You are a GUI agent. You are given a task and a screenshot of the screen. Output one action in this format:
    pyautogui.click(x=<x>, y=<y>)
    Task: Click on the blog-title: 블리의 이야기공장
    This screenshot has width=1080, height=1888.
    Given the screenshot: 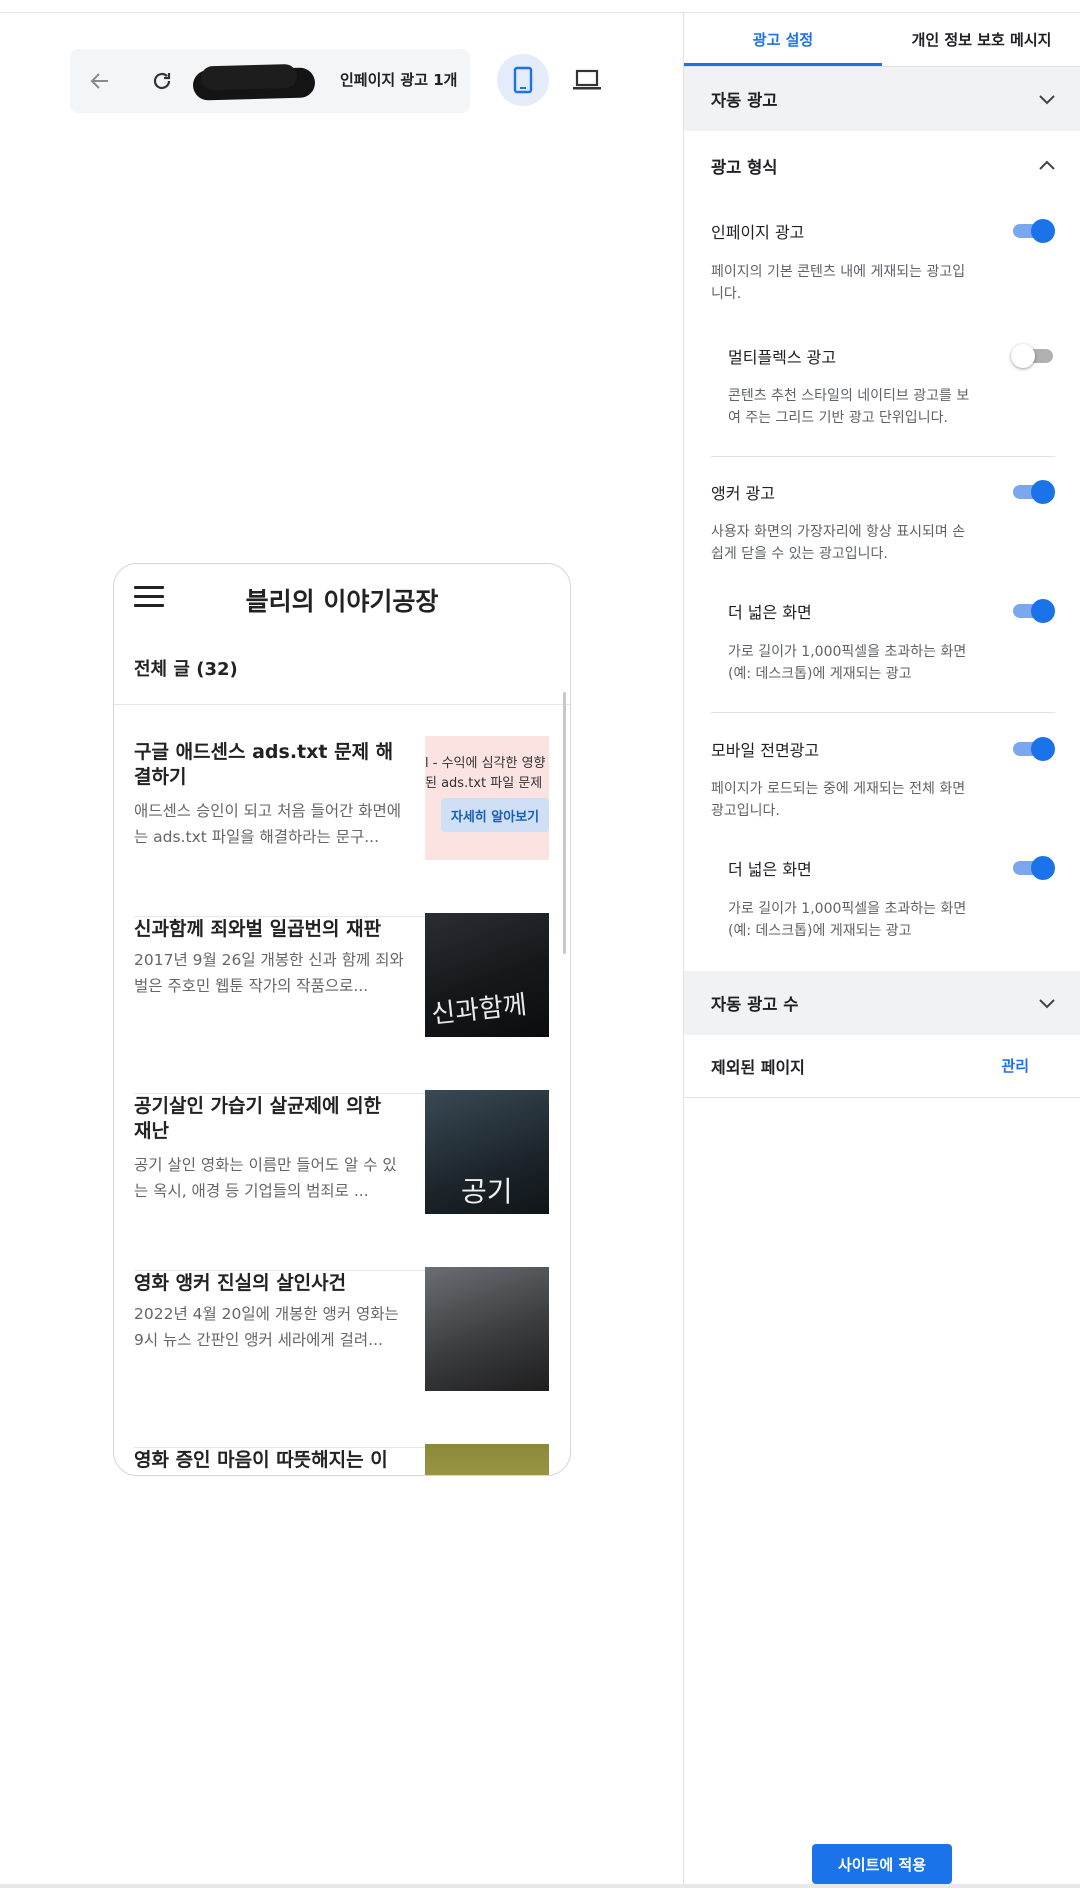 What is the action you would take?
    pyautogui.click(x=342, y=601)
    